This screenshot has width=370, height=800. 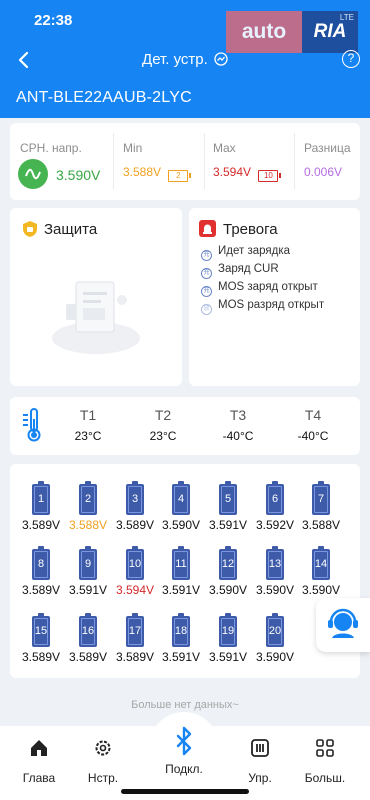 What do you see at coordinates (275, 498) in the screenshot?
I see `battery-icon: 6` at bounding box center [275, 498].